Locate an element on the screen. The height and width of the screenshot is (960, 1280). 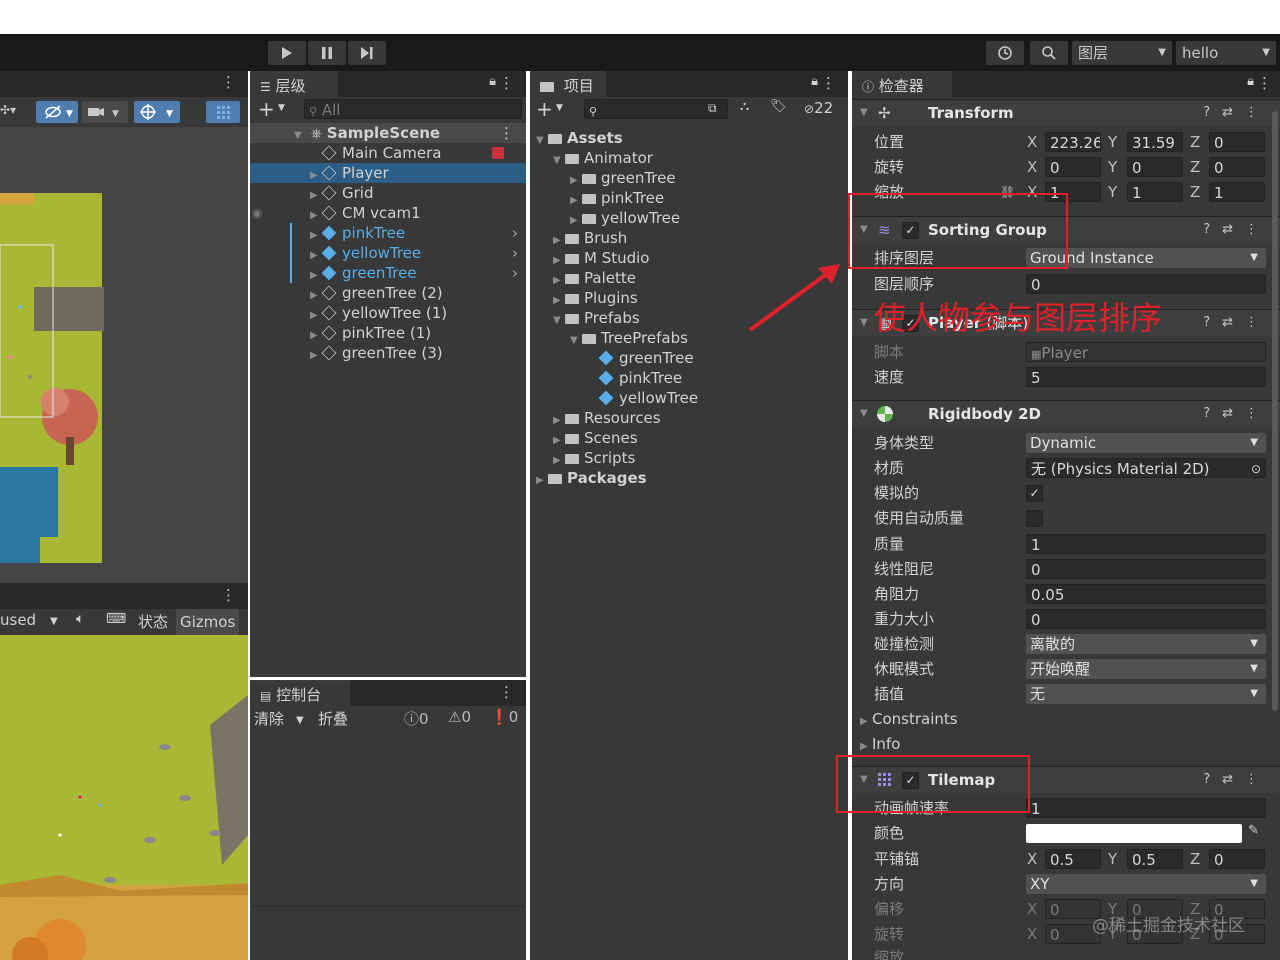
search-options-icon: ⧉ is located at coordinates (712, 108).